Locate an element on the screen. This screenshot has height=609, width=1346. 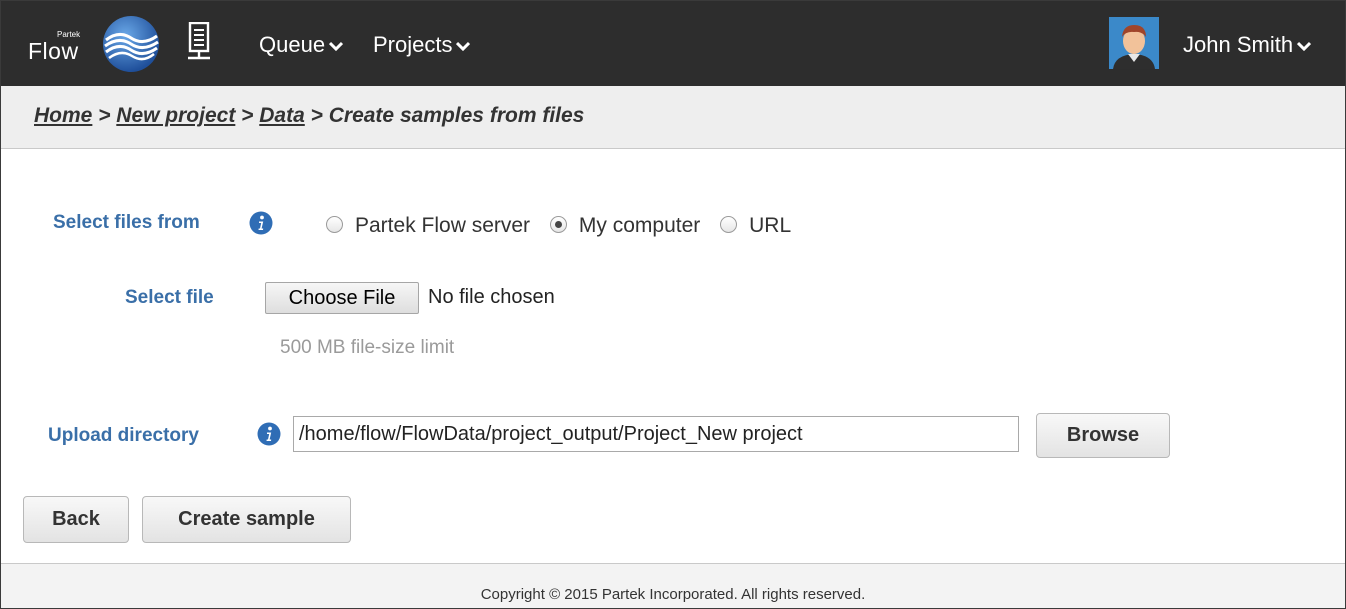
user-menu: John Smith is located at coordinates (1247, 45).